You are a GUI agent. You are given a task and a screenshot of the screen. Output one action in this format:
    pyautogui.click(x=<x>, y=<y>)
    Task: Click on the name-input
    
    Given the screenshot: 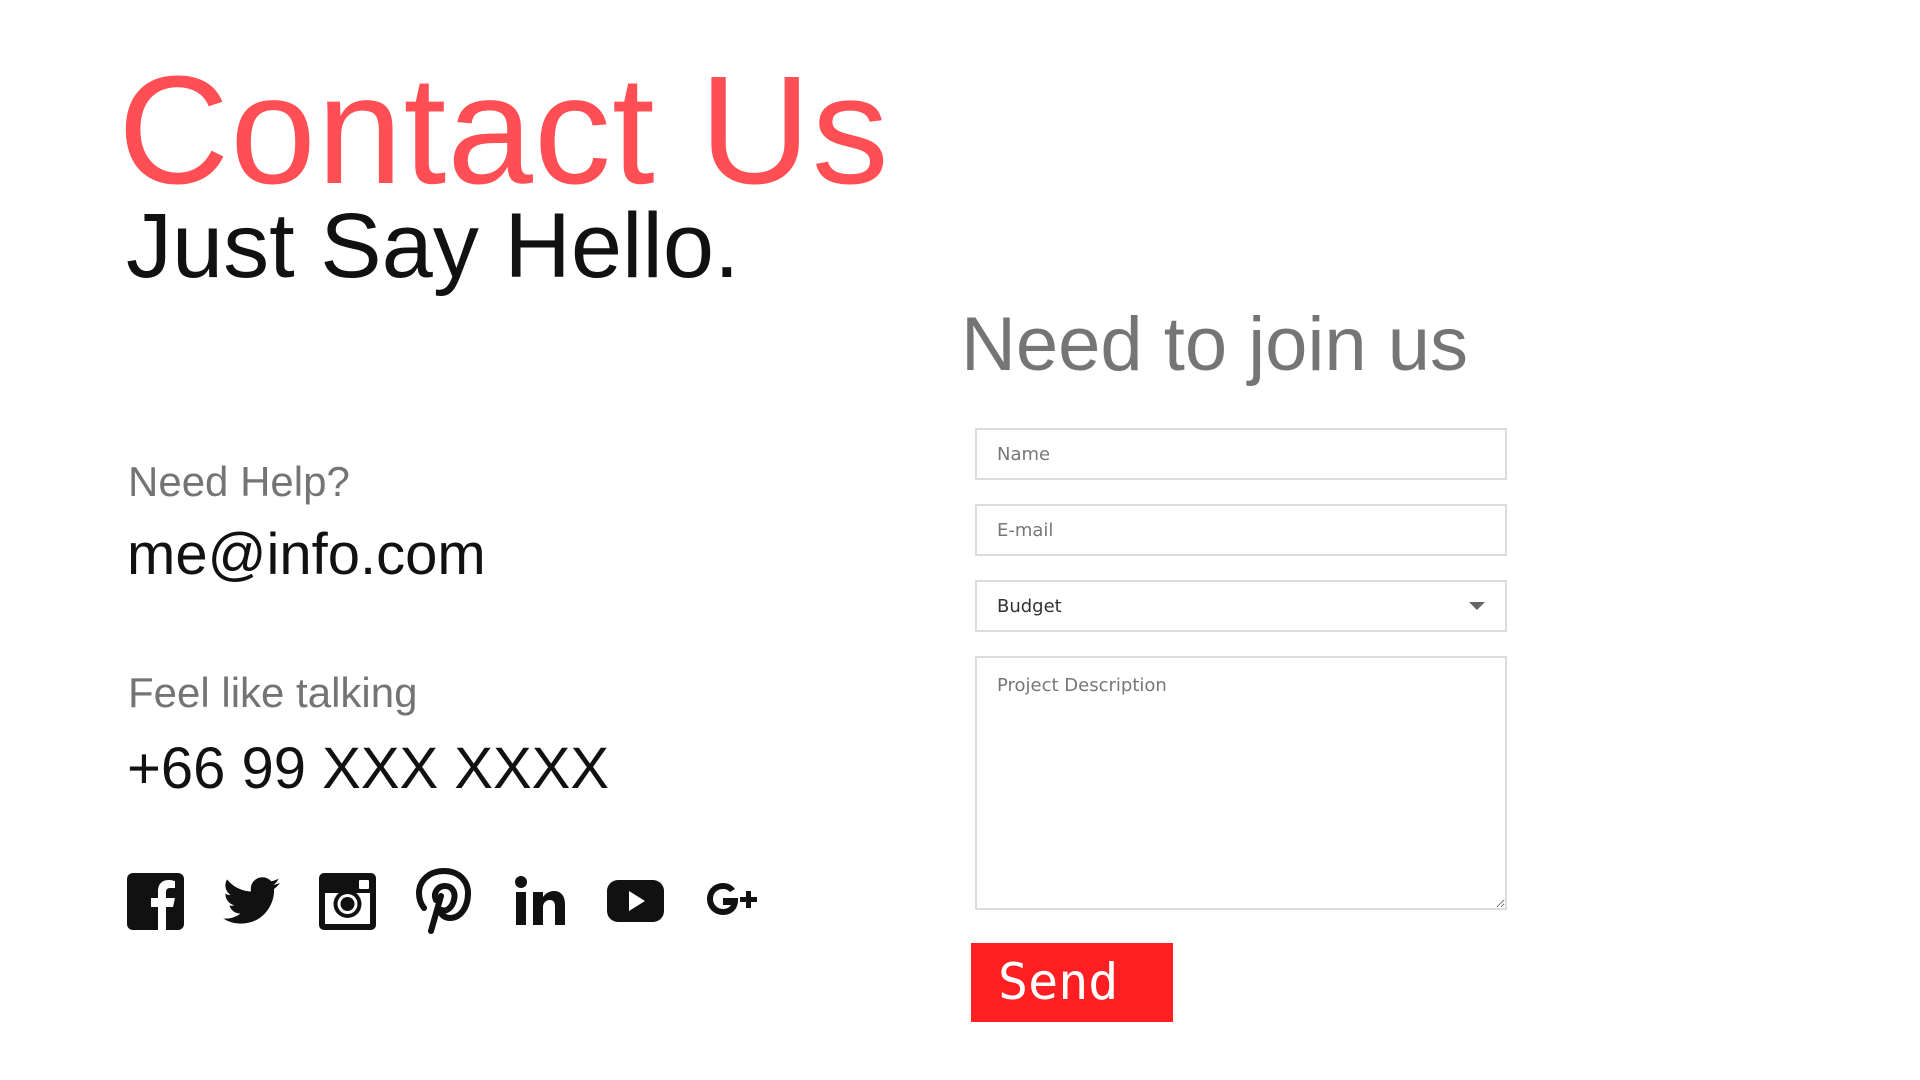 What is the action you would take?
    pyautogui.click(x=1241, y=454)
    